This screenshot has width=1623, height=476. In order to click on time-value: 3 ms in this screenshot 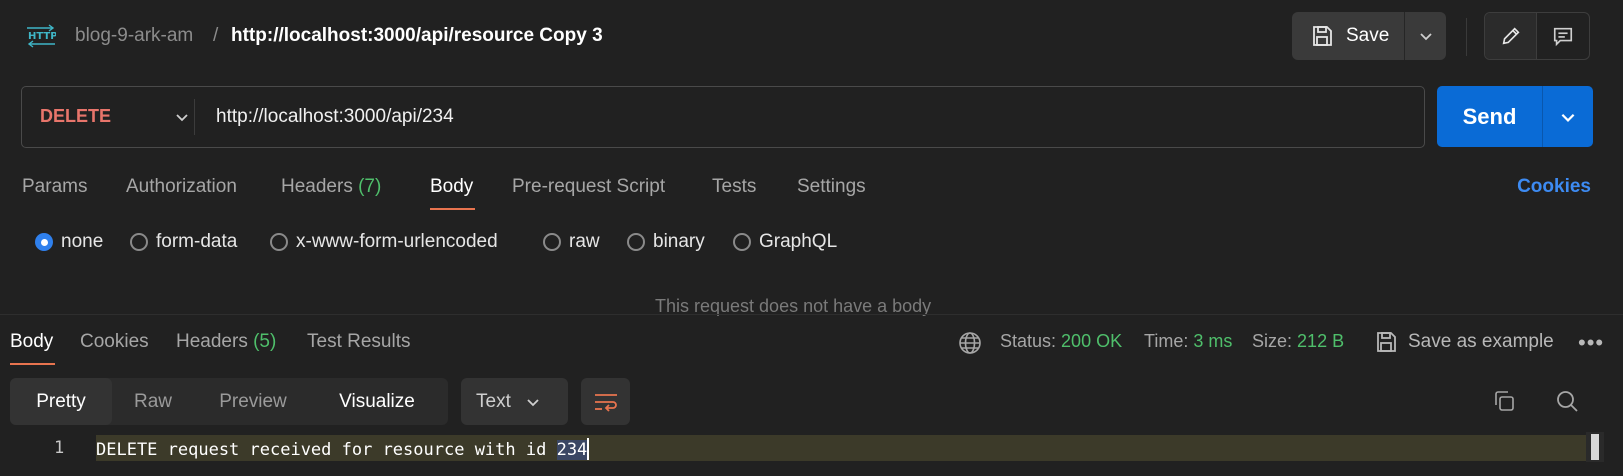, I will do `click(1213, 341)`.